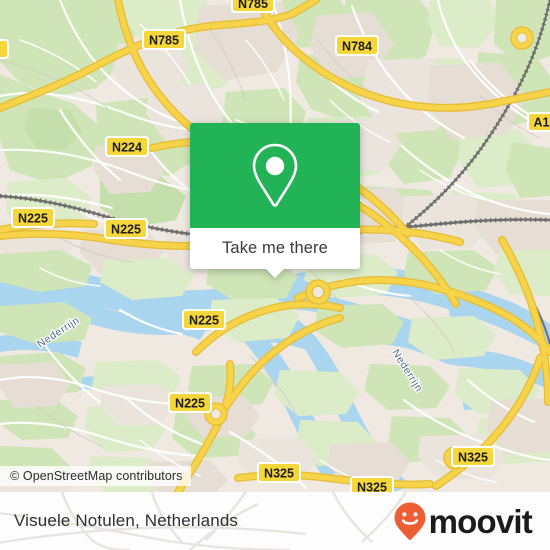 This screenshot has width=550, height=550. I want to click on road-shield-n225-west: N225, so click(33, 217).